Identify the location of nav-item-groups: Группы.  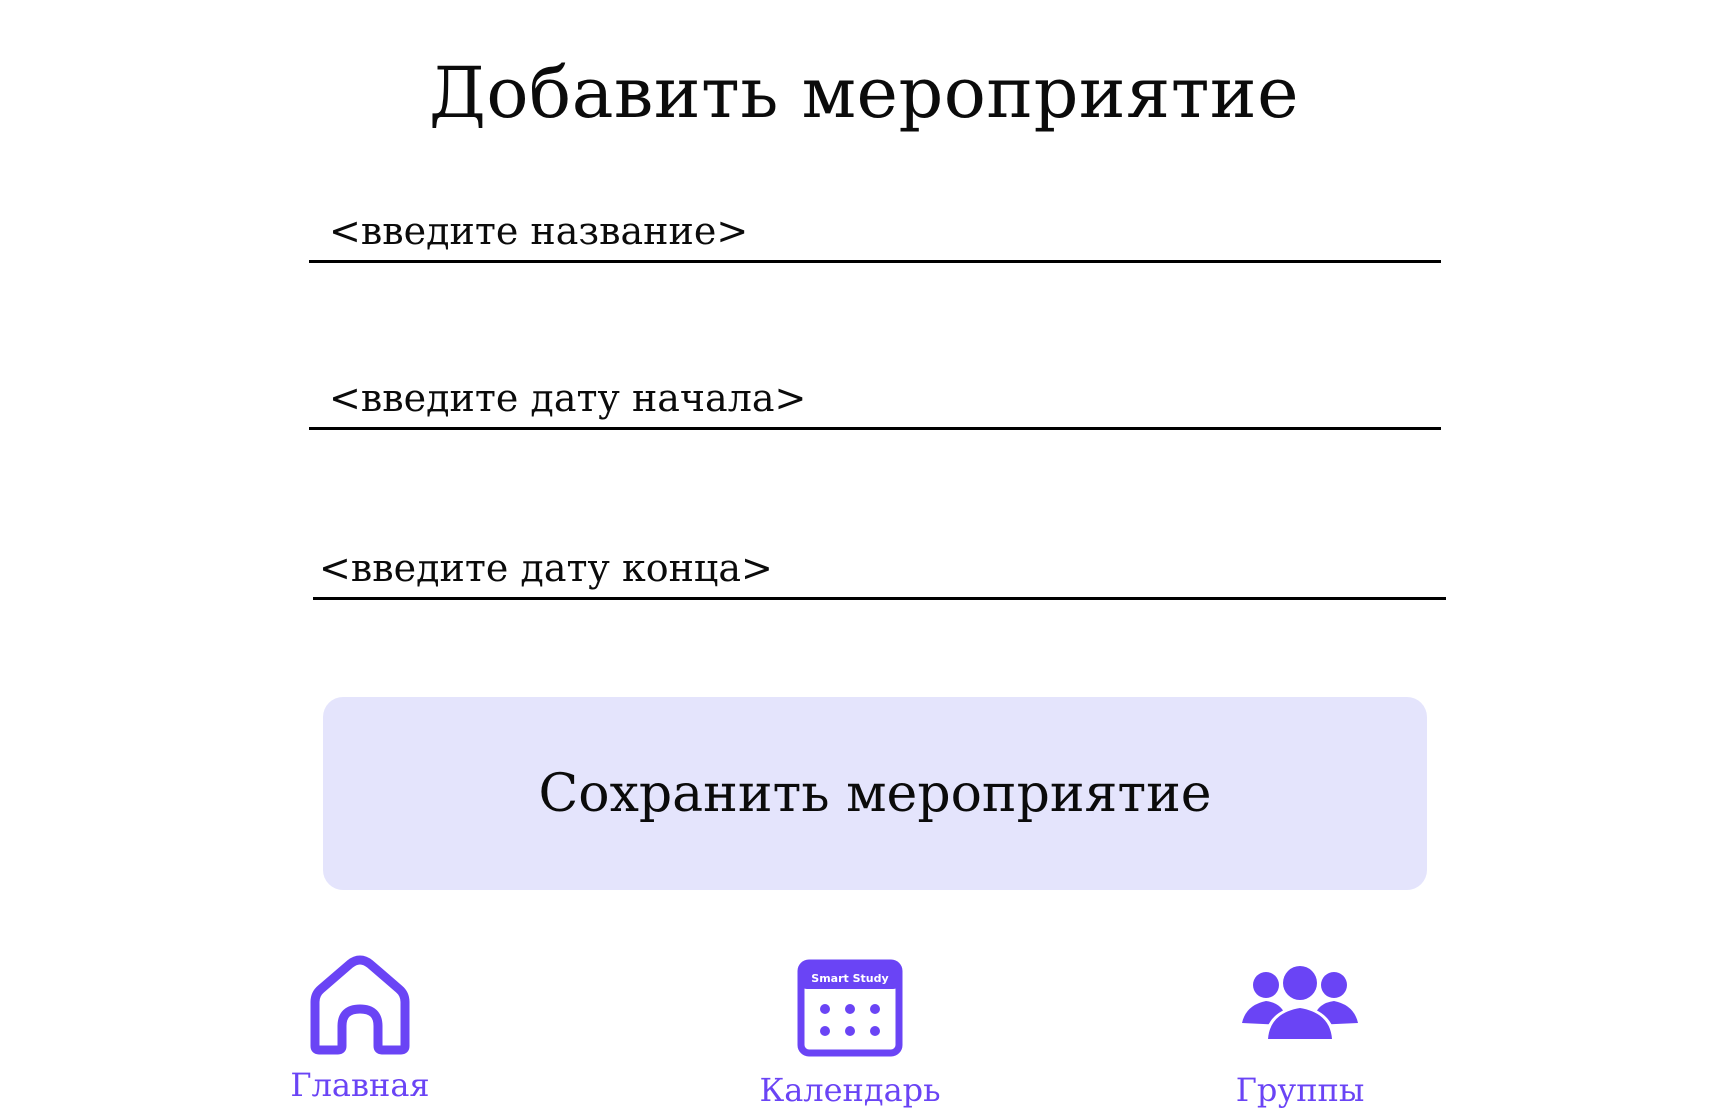
(1300, 1035).